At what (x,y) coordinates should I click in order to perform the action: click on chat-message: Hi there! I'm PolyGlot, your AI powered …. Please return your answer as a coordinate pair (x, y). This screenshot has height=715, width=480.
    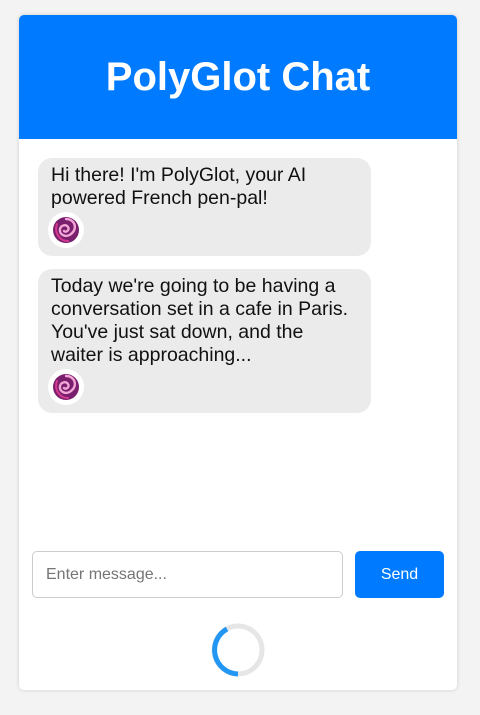
    Looking at the image, I should click on (204, 207).